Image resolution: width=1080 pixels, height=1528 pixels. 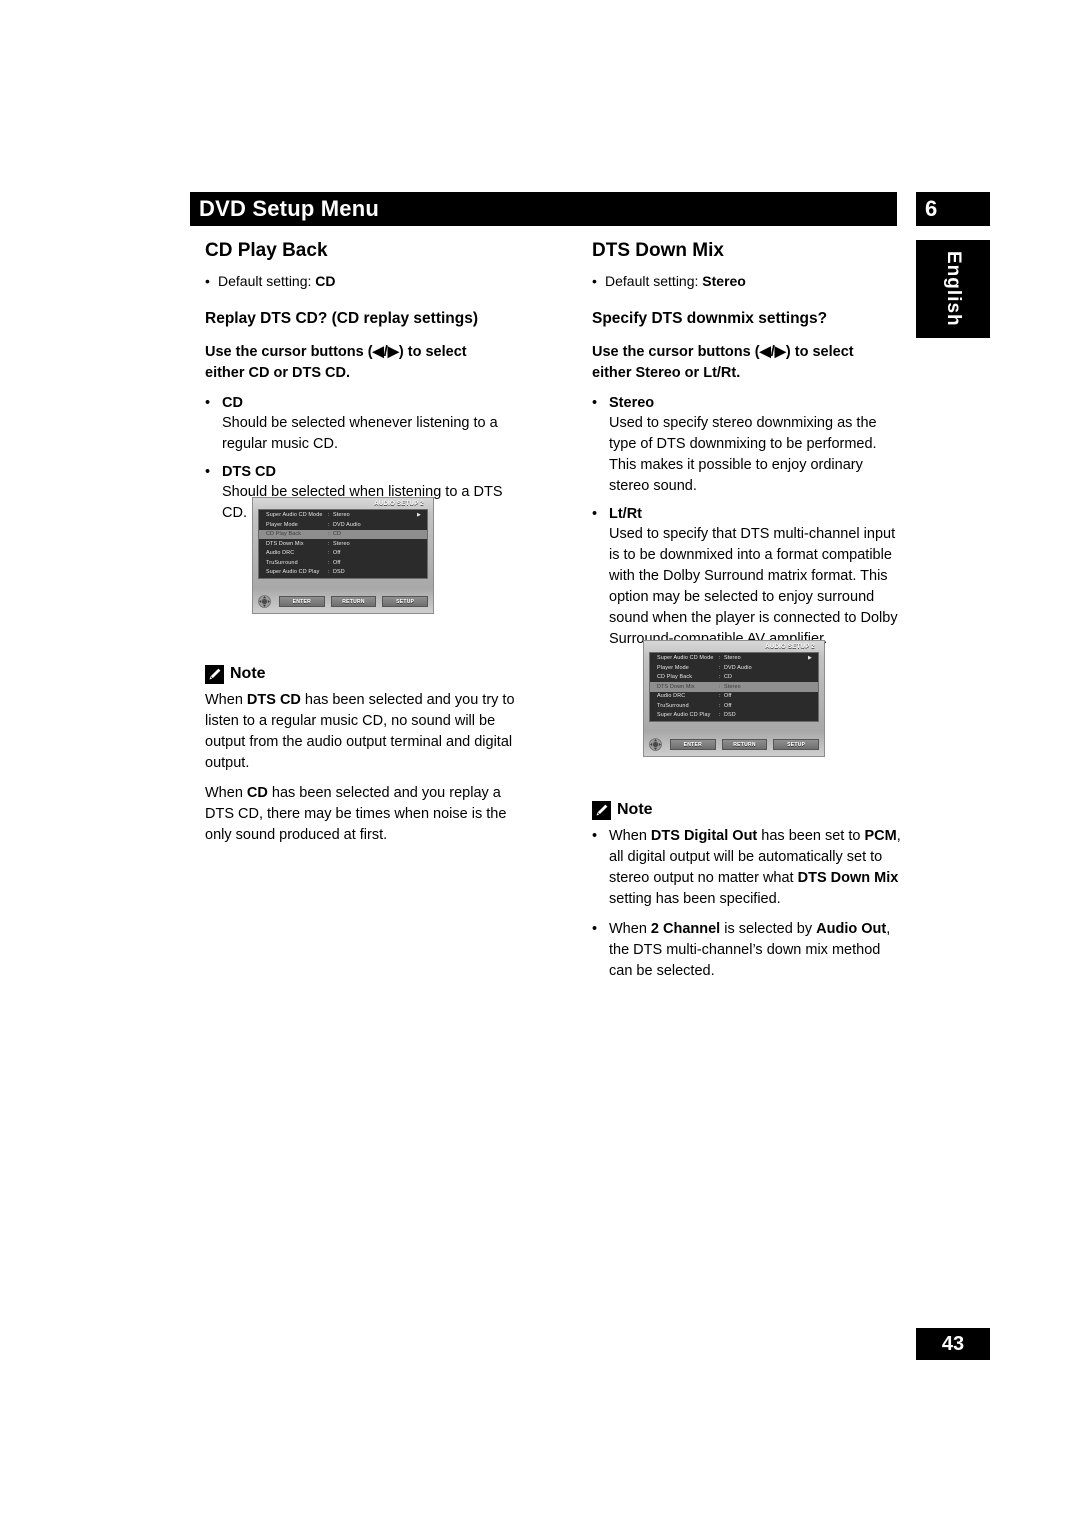 I want to click on right-option-0-head: • Stereo, so click(x=748, y=403).